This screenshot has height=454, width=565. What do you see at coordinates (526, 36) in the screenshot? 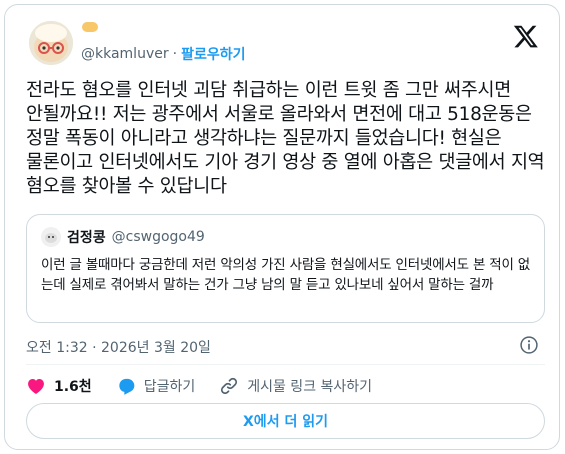
I see `x-logo-icon` at bounding box center [526, 36].